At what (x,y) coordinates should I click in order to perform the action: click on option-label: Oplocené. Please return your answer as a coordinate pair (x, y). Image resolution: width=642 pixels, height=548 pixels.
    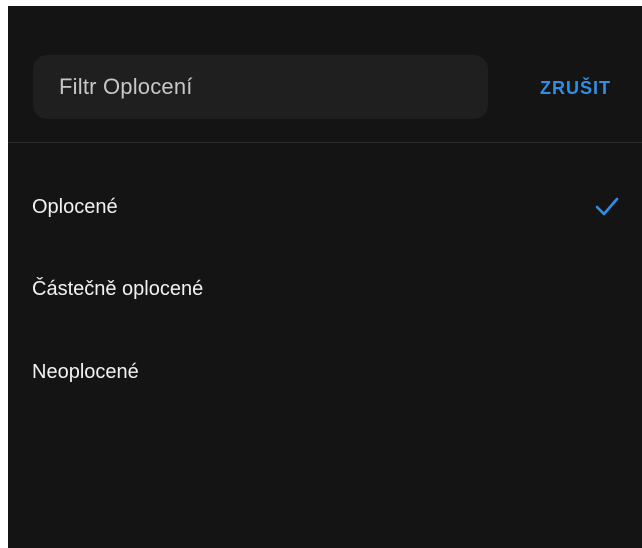
    Looking at the image, I should click on (75, 207).